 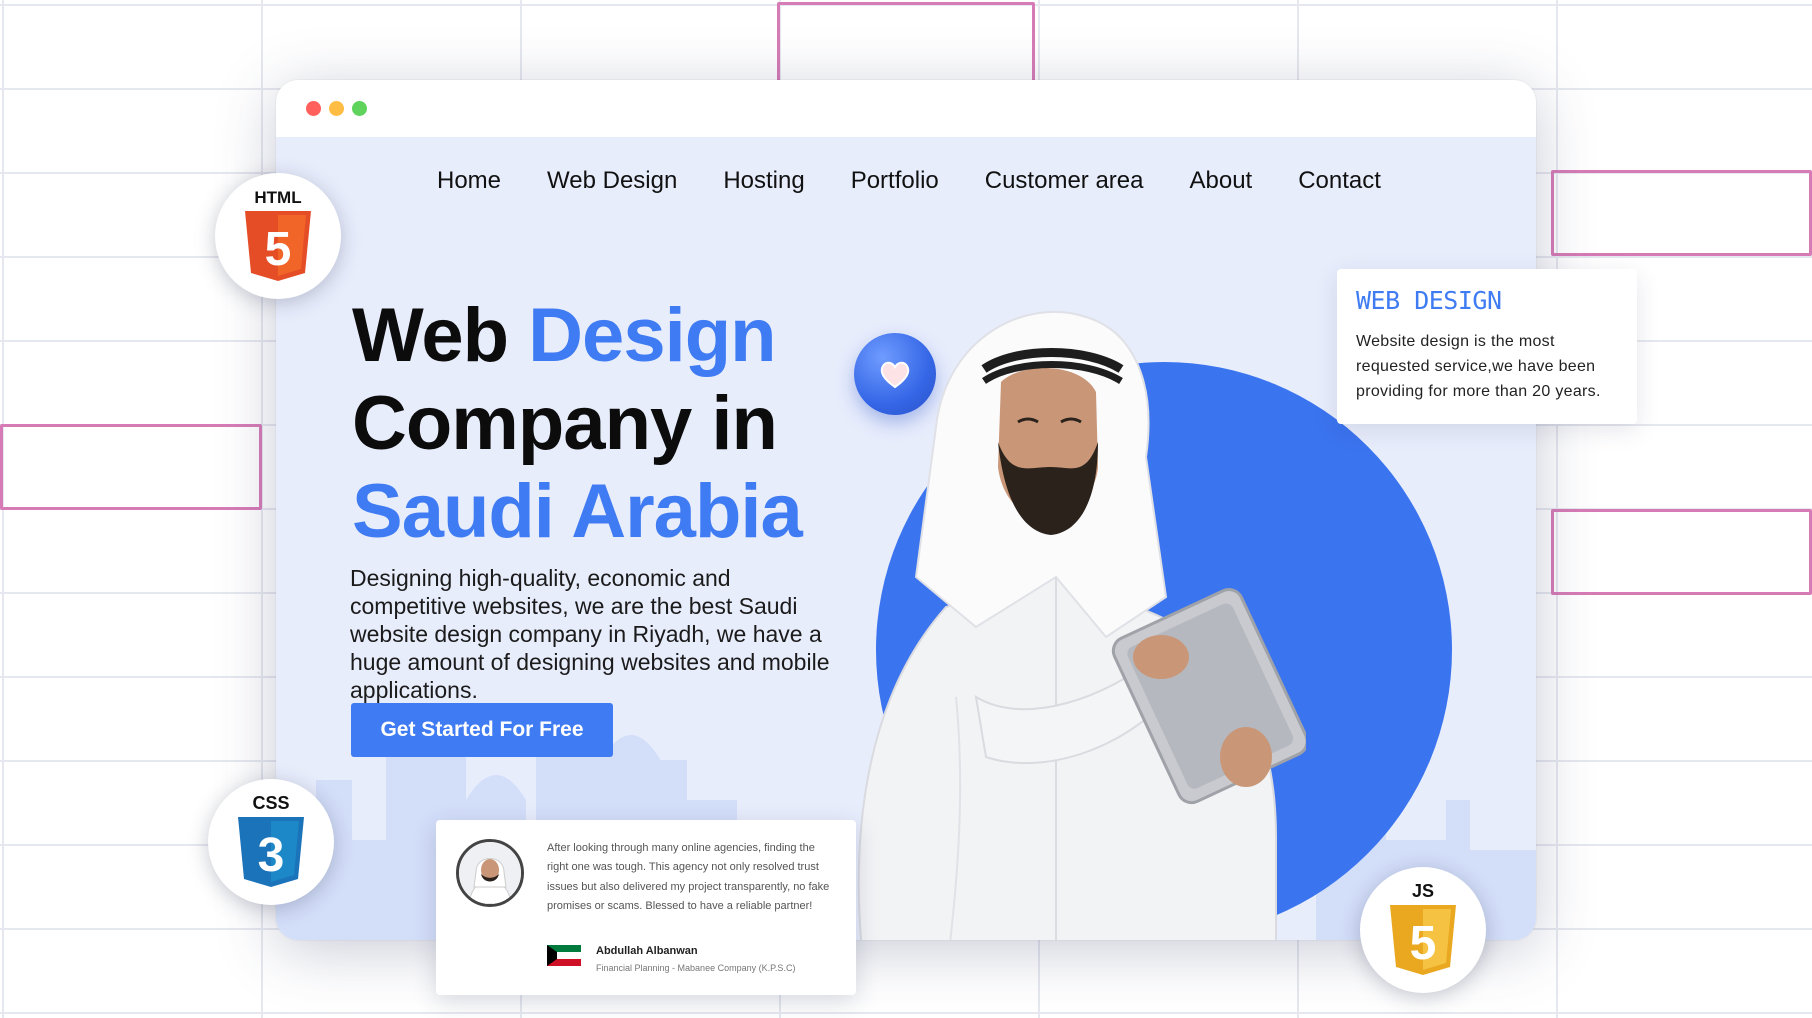 I want to click on window-maximize-dot, so click(x=359, y=108).